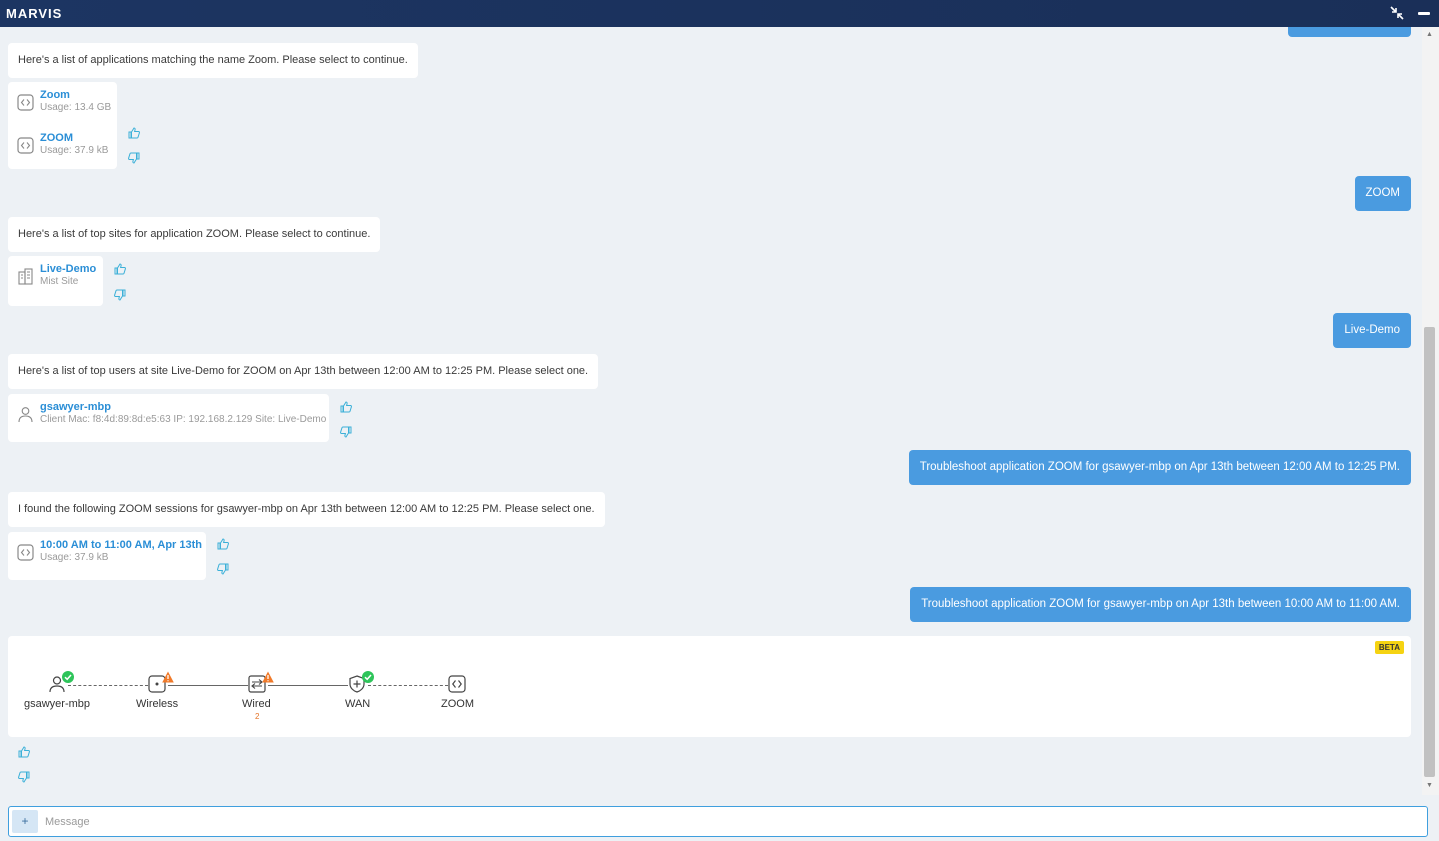 This screenshot has width=1439, height=841. I want to click on user-icon, so click(25, 414).